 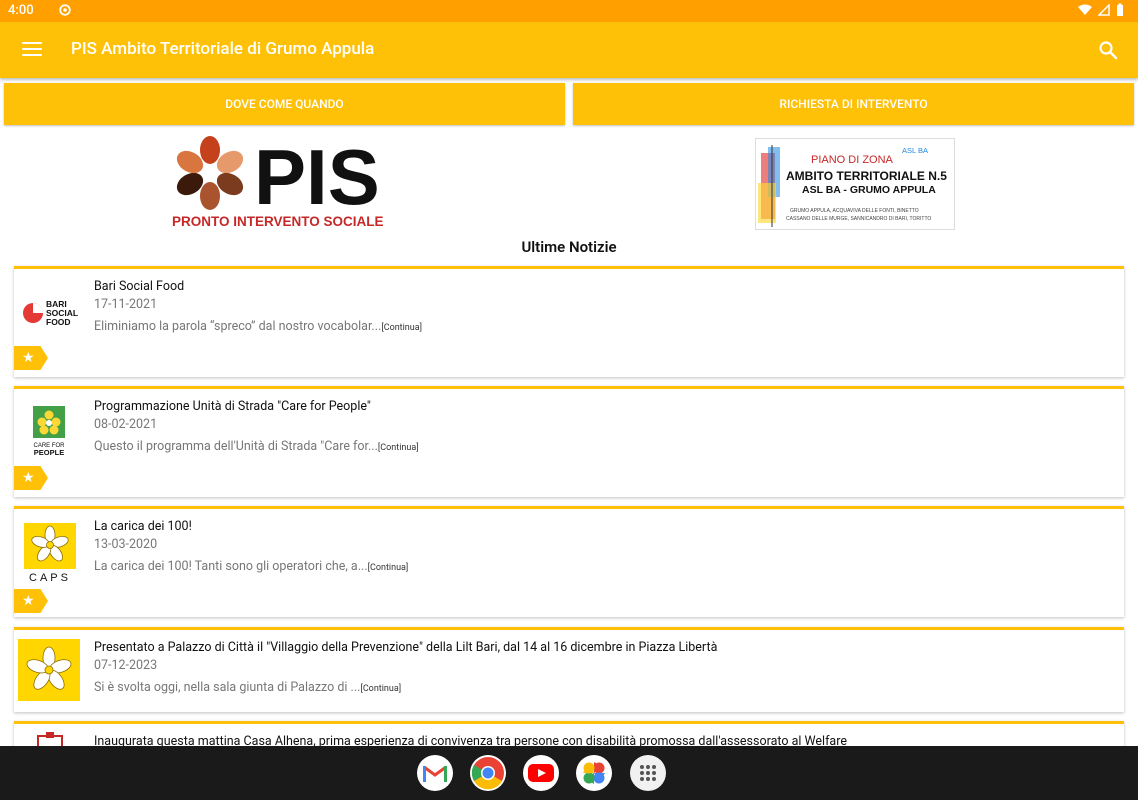 I want to click on top-buttons: DOVE COME QUANDO RICHIESTA DI INTERVENTO, so click(x=569, y=104).